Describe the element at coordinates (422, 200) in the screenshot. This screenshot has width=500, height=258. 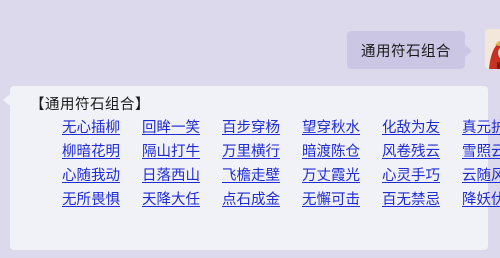
I see `combo-link: 百无禁忌` at that location.